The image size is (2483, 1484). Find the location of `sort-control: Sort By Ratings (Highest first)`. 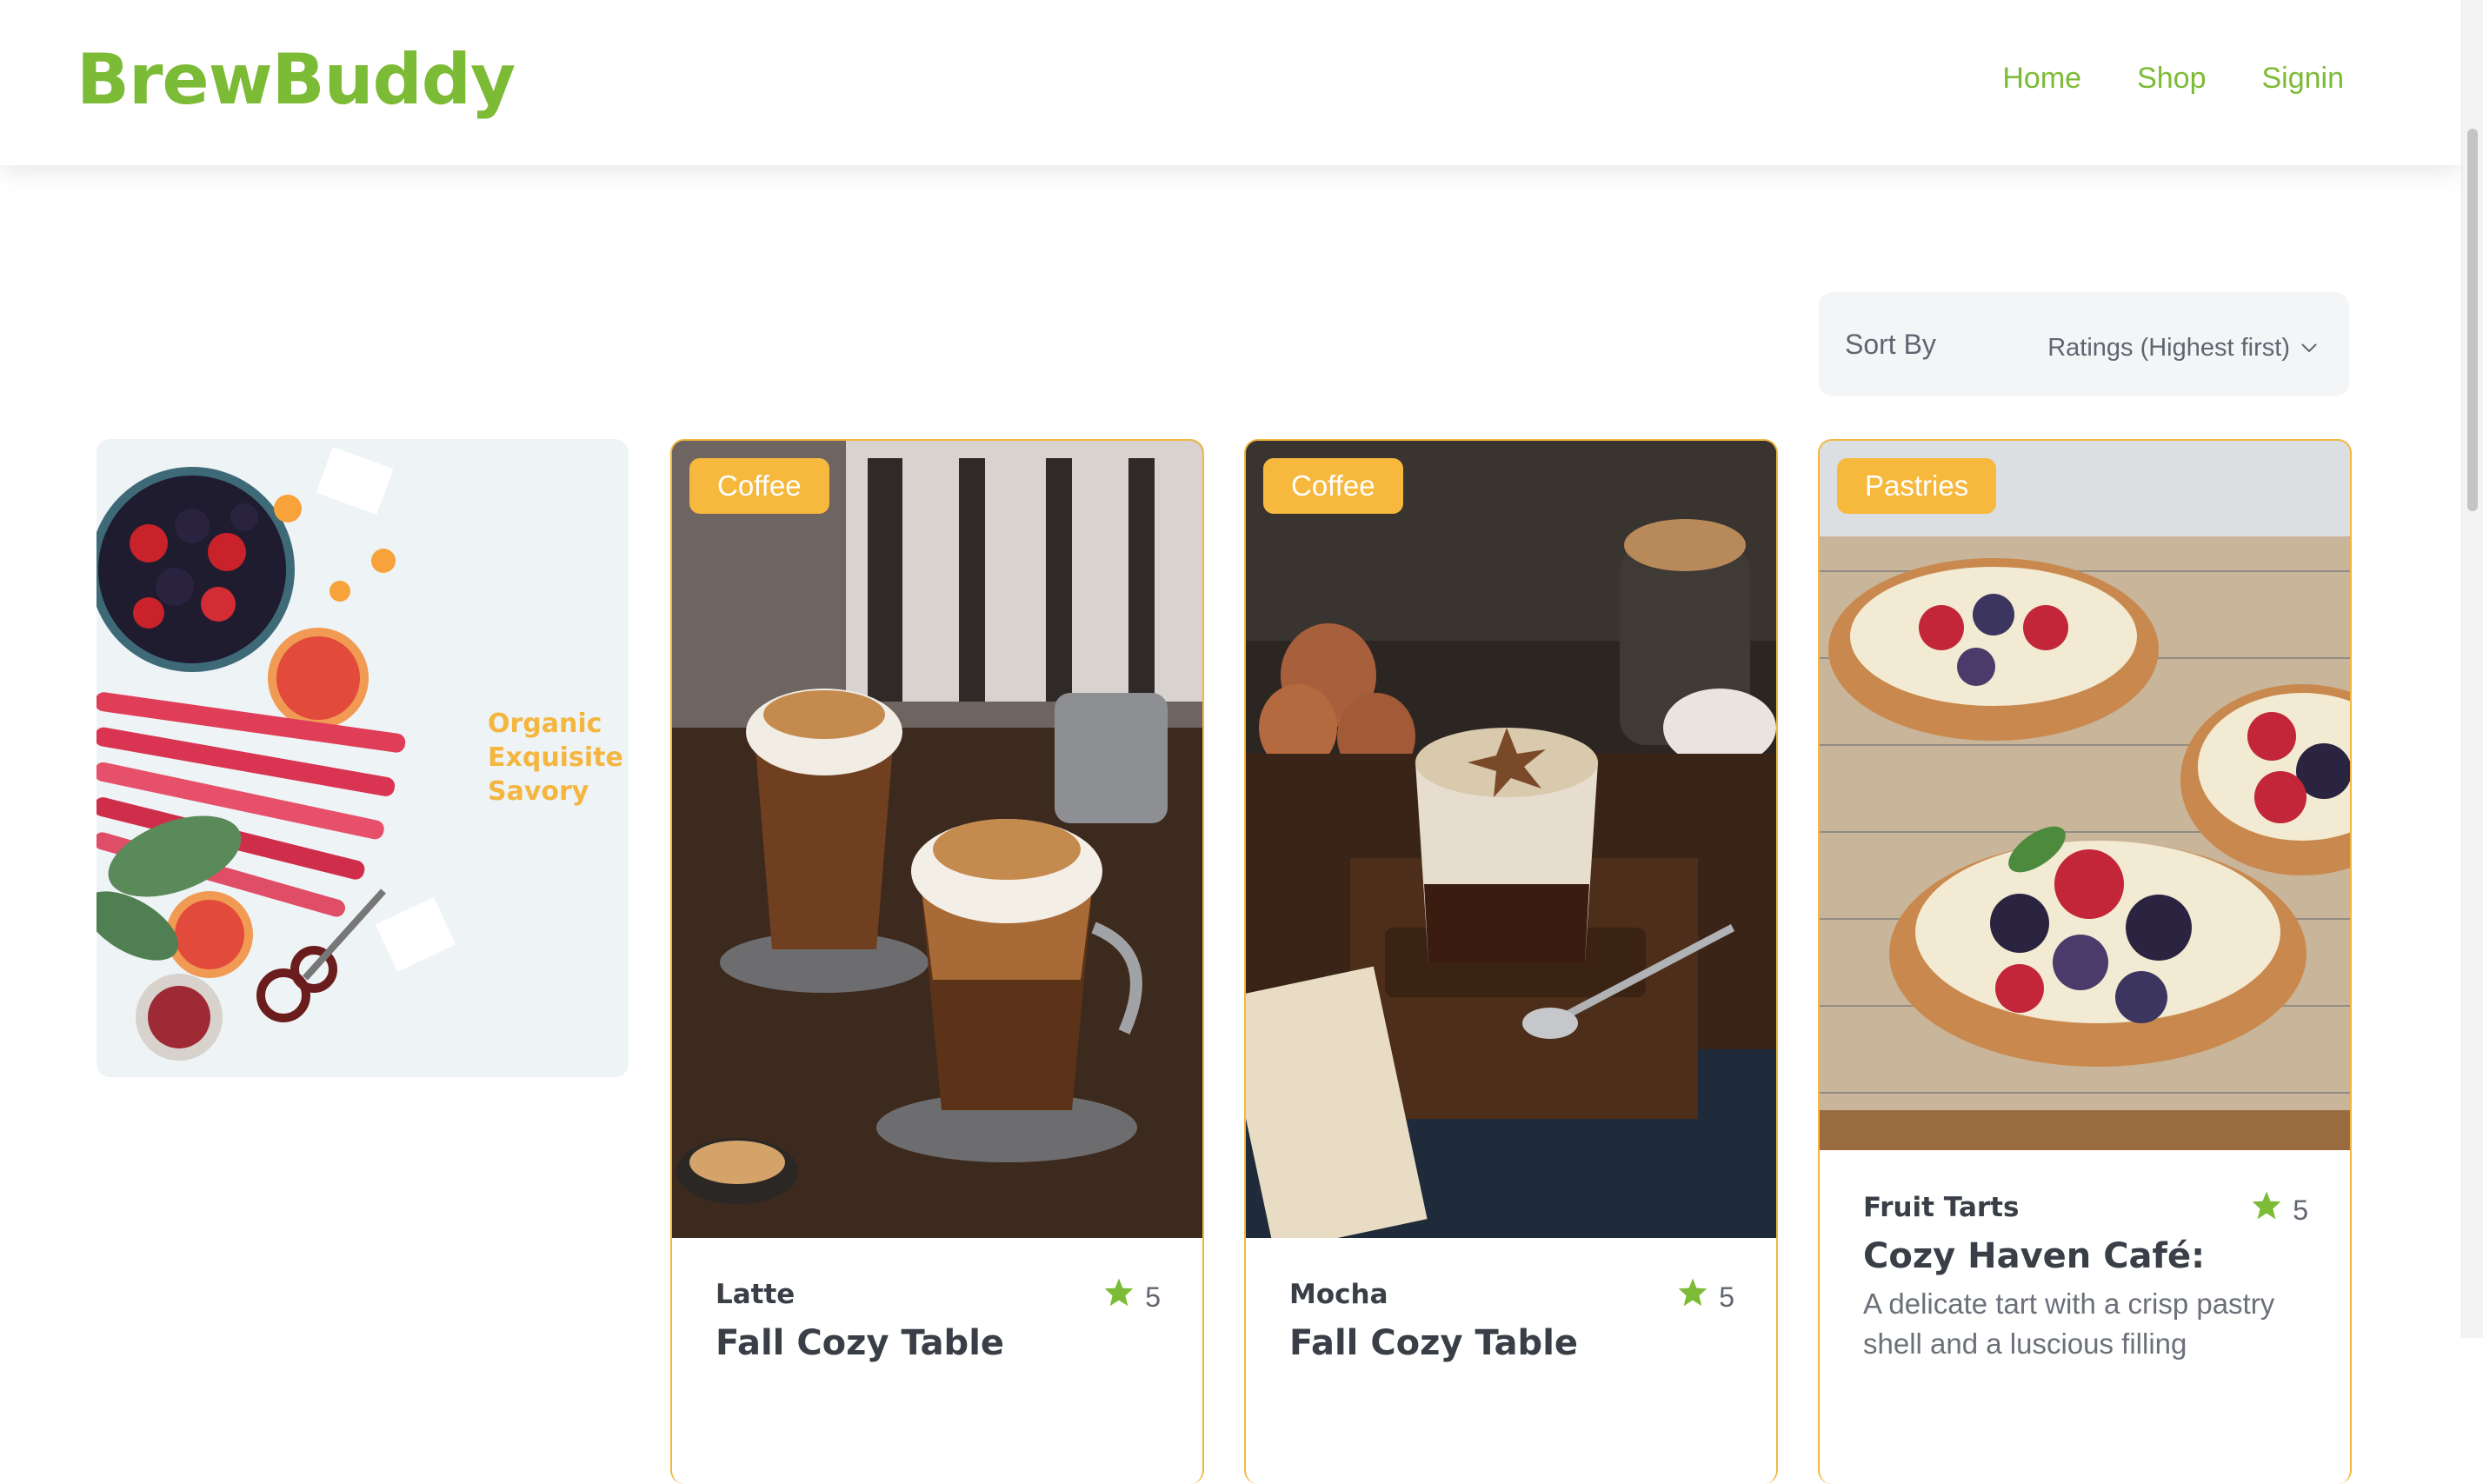

sort-control: Sort By Ratings (Highest first) is located at coordinates (2084, 344).